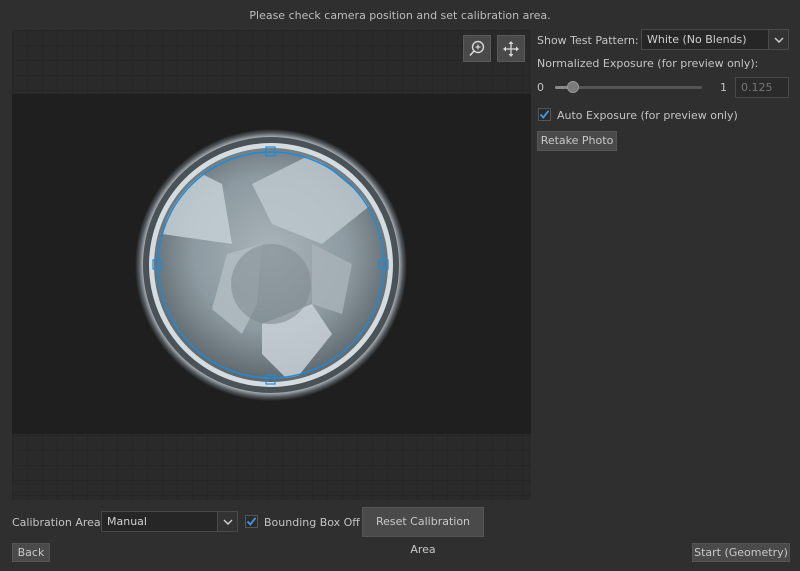  Describe the element at coordinates (127, 521) in the screenshot. I see `calibration-area-value: Manual` at that location.